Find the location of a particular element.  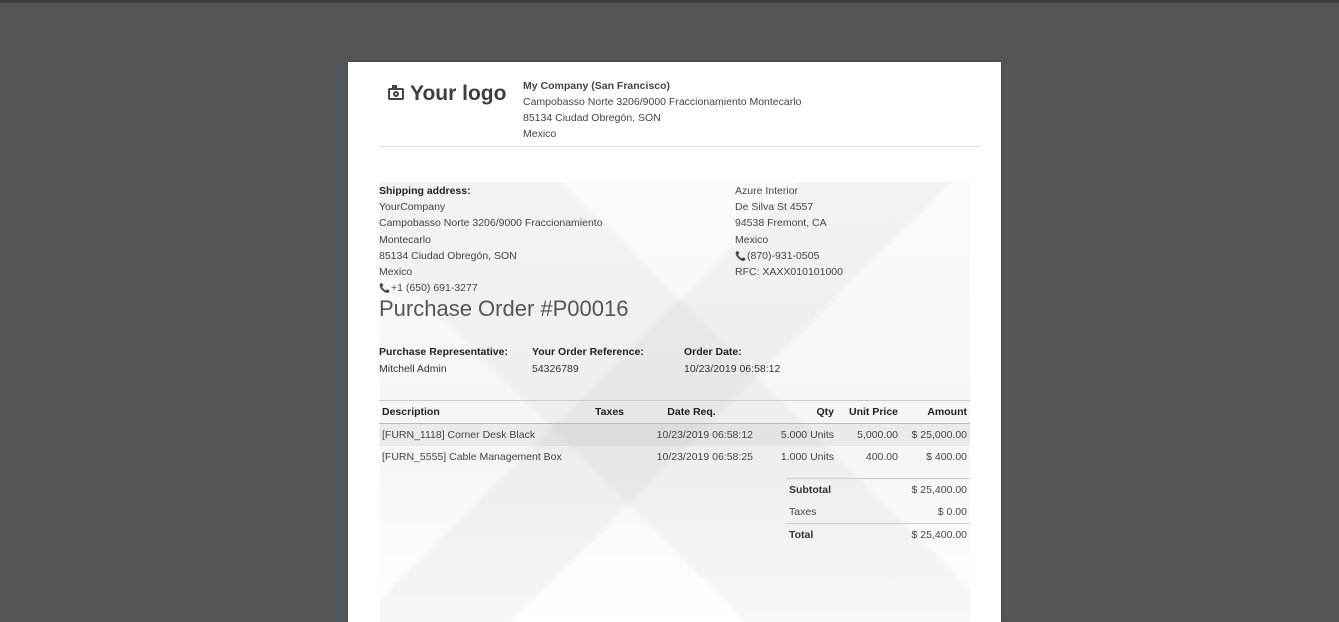

total-value: $ 25,400.00 is located at coordinates (923, 534).